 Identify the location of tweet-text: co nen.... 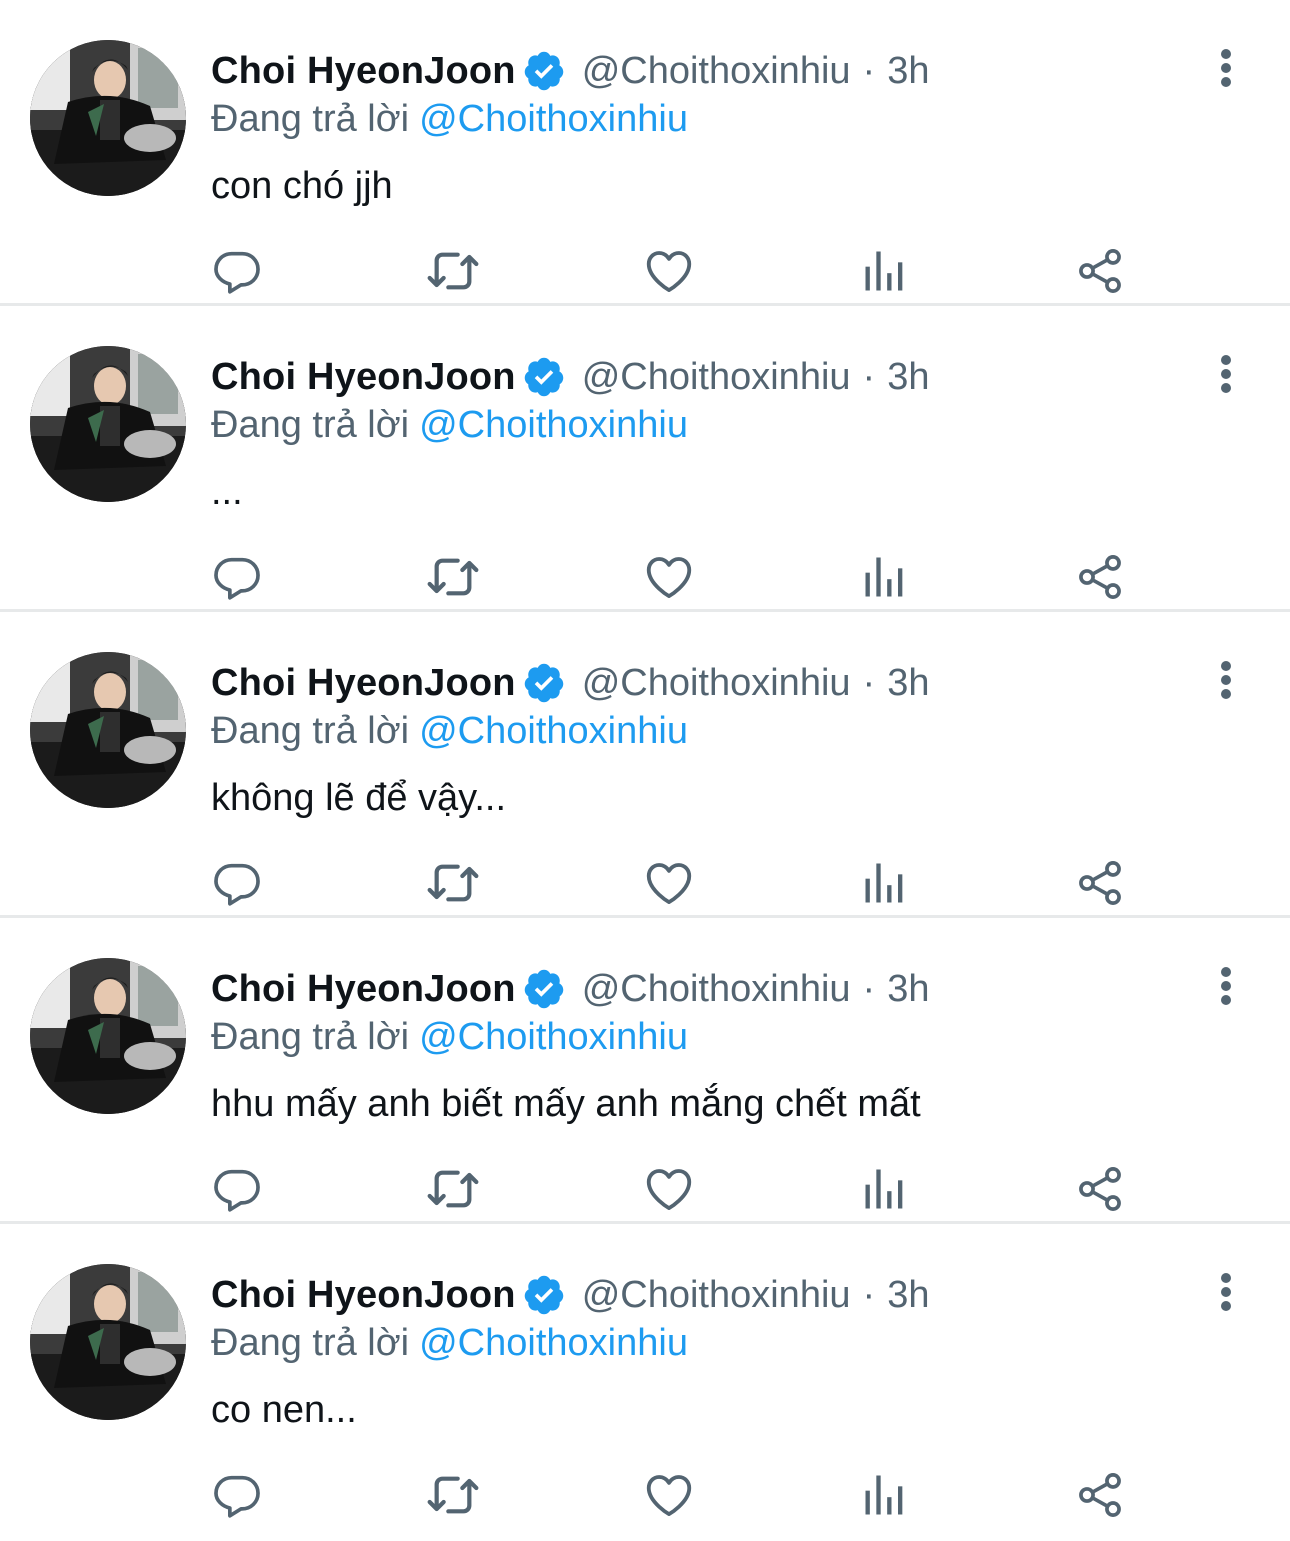
(284, 1410).